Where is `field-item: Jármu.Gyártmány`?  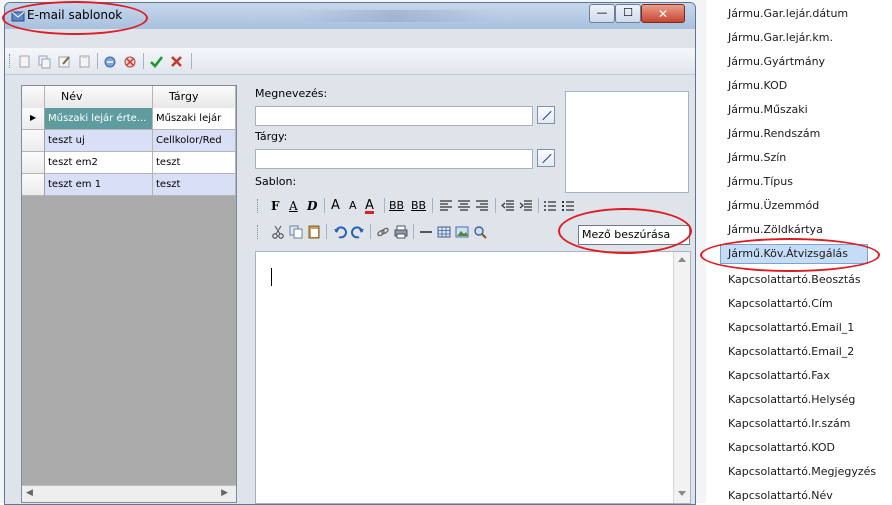 field-item: Jármu.Gyártmány is located at coordinates (776, 61).